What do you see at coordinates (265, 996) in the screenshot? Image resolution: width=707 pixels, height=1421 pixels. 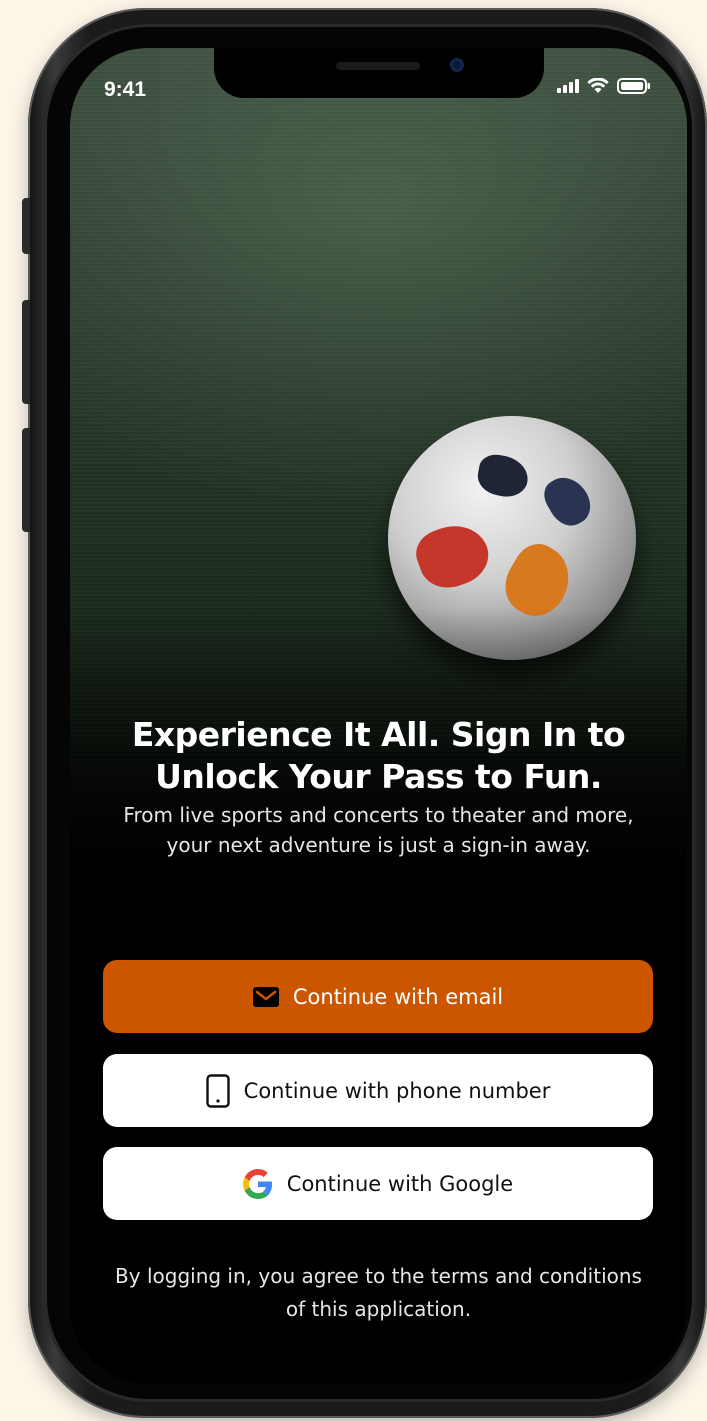 I see `mail-icon` at bounding box center [265, 996].